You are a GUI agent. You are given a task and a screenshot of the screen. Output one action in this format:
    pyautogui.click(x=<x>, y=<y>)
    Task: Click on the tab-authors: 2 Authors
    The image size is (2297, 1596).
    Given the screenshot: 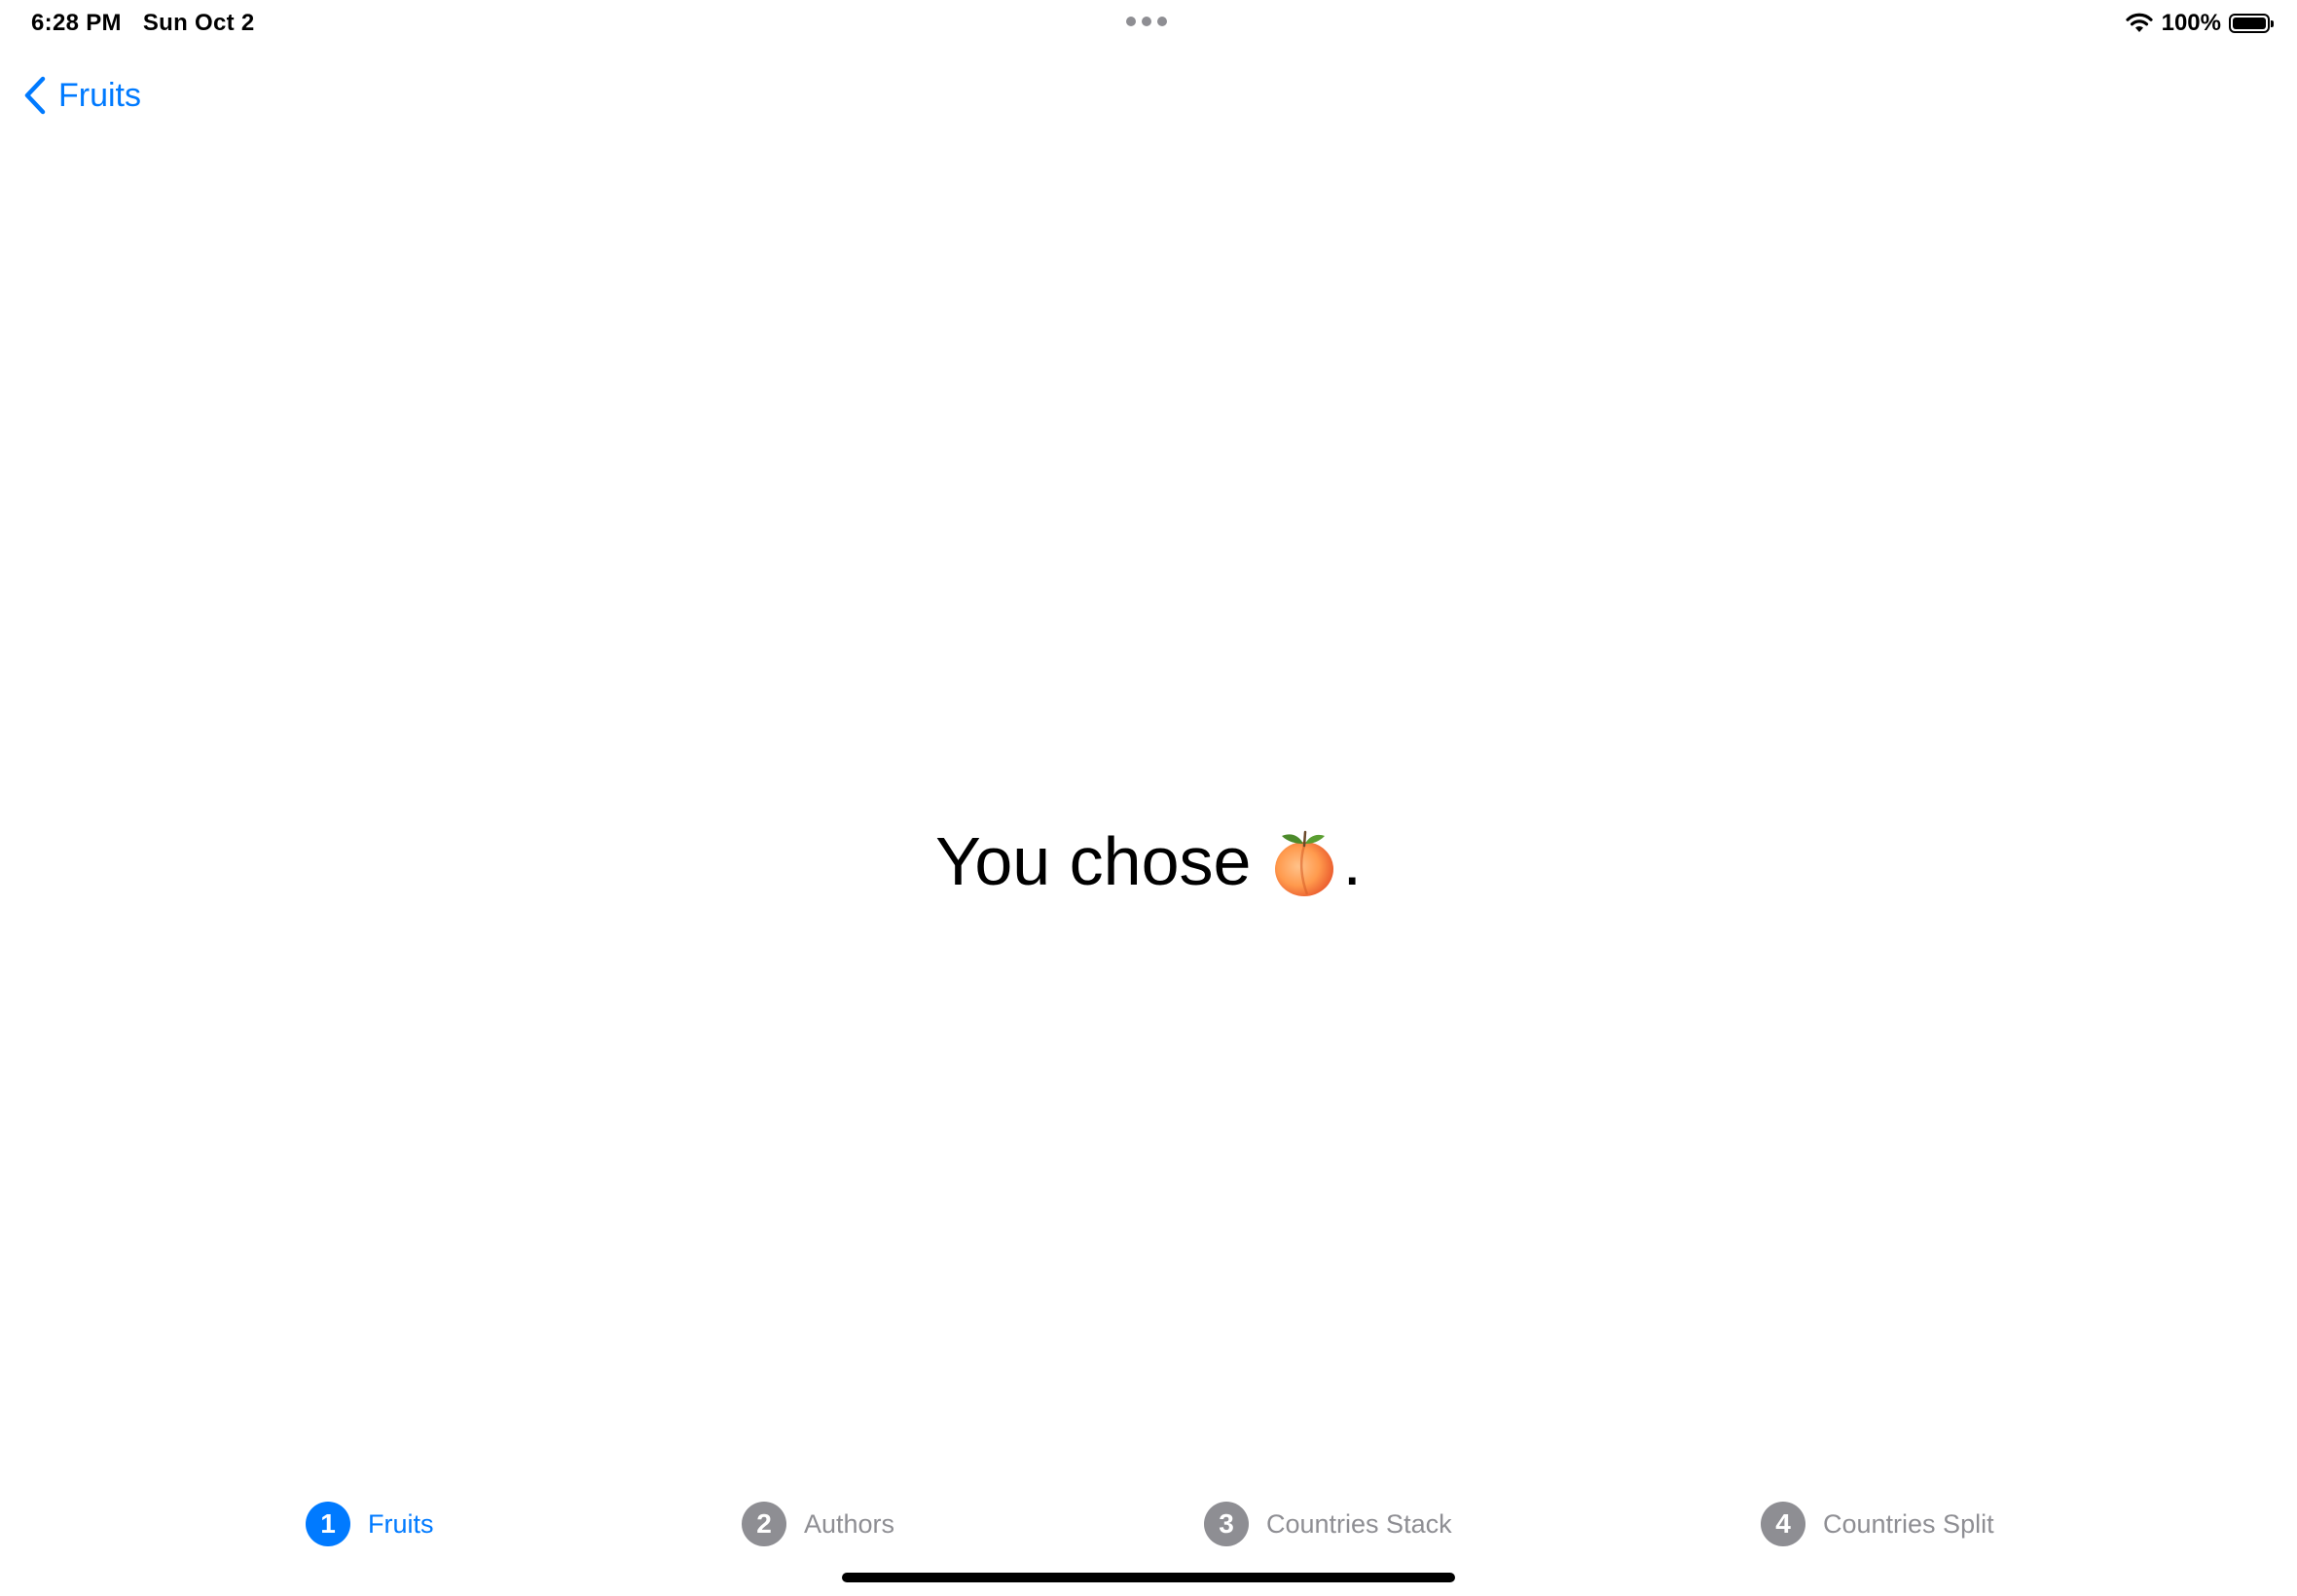 What is the action you would take?
    pyautogui.click(x=818, y=1524)
    